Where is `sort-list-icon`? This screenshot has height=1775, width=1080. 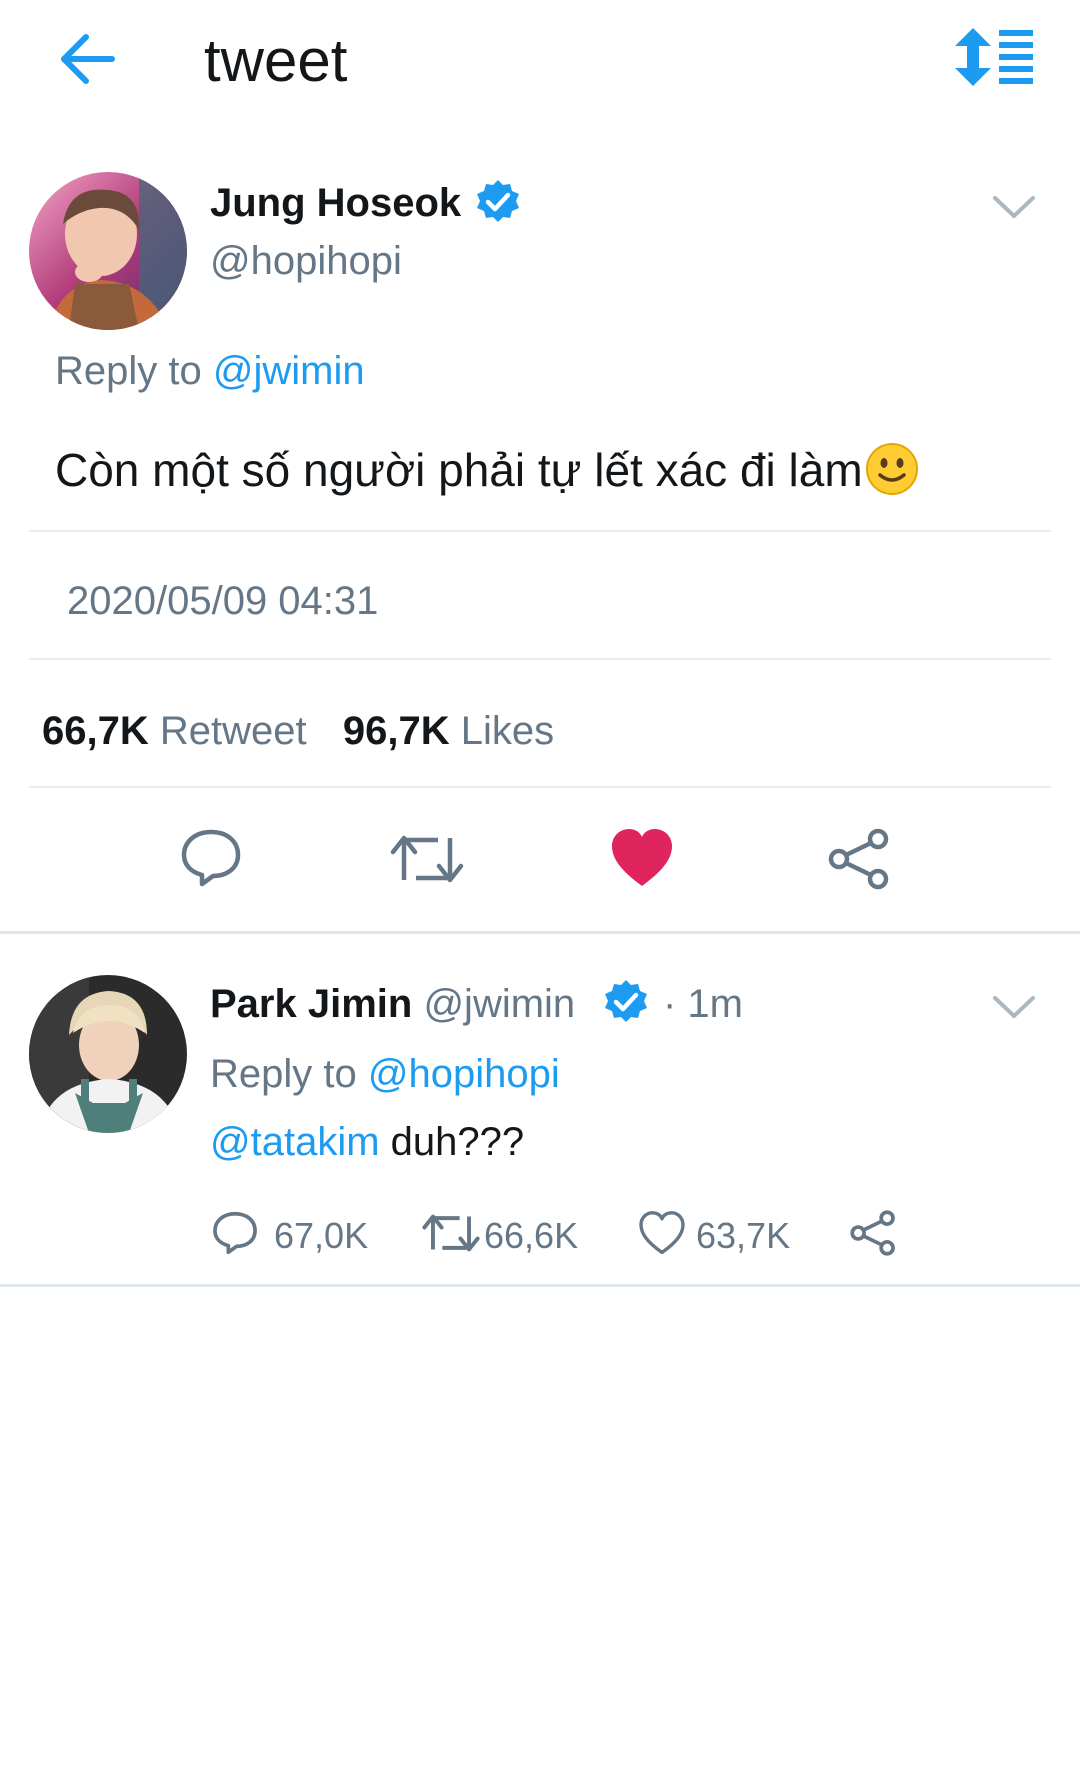 sort-list-icon is located at coordinates (994, 57).